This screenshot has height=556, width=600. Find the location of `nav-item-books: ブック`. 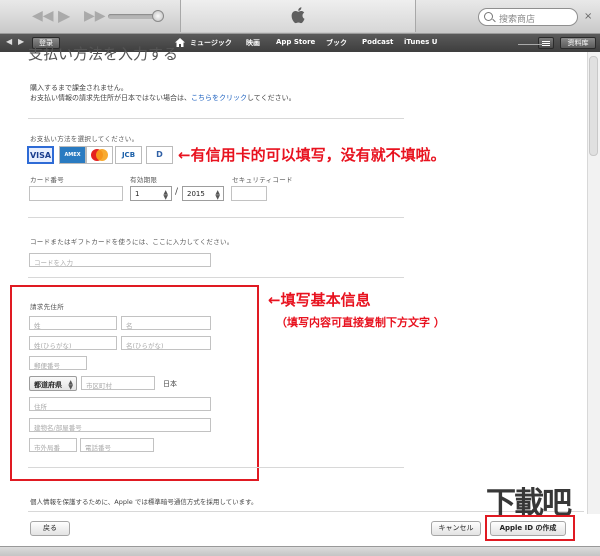

nav-item-books: ブック is located at coordinates (336, 43).